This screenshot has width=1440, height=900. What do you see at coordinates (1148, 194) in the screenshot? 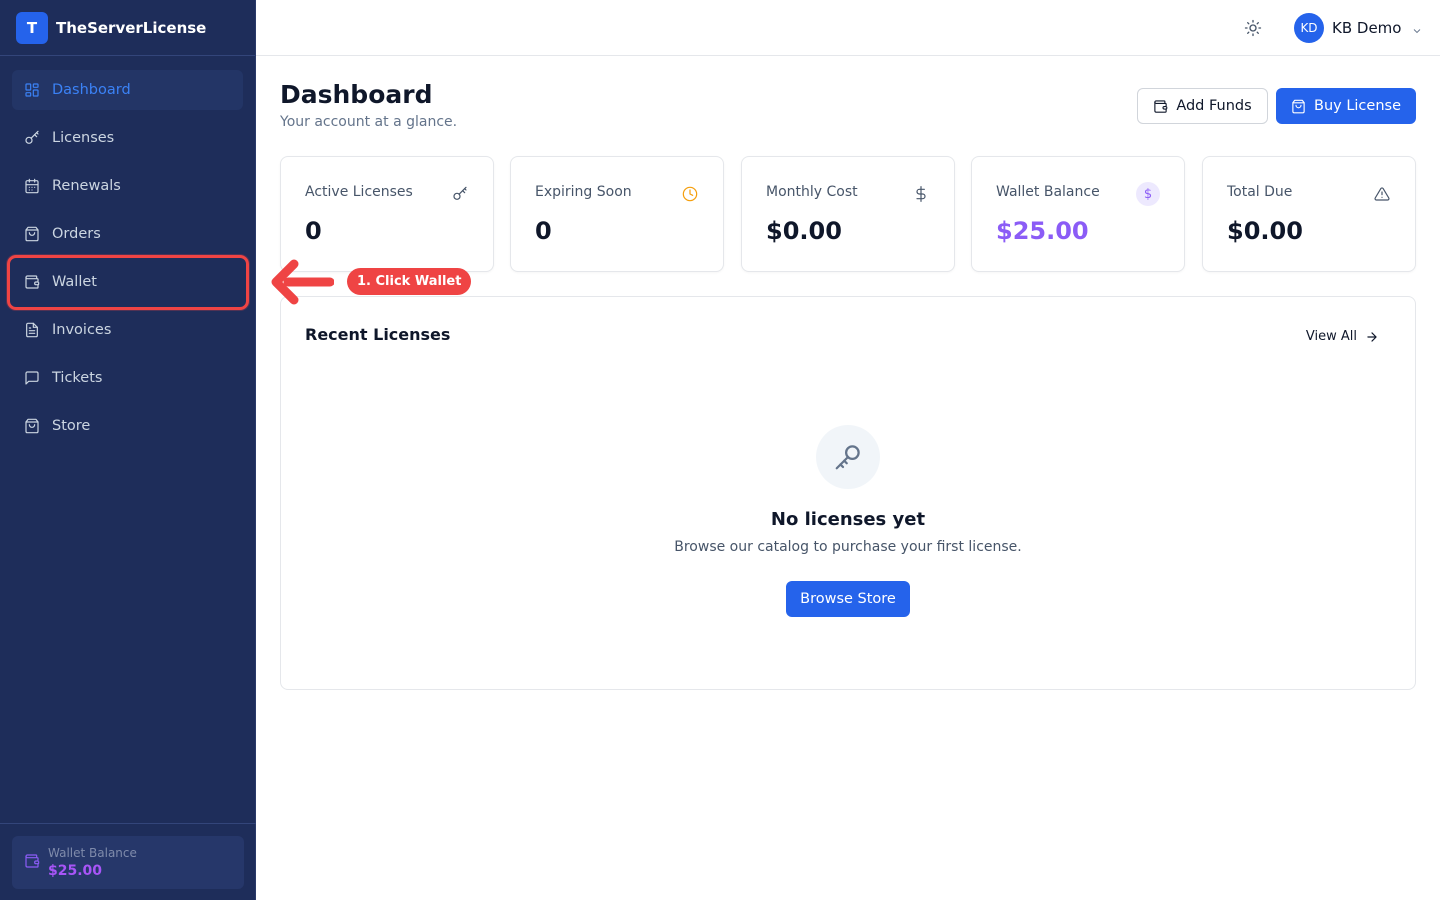
I see `dollar-badge-icon: $` at bounding box center [1148, 194].